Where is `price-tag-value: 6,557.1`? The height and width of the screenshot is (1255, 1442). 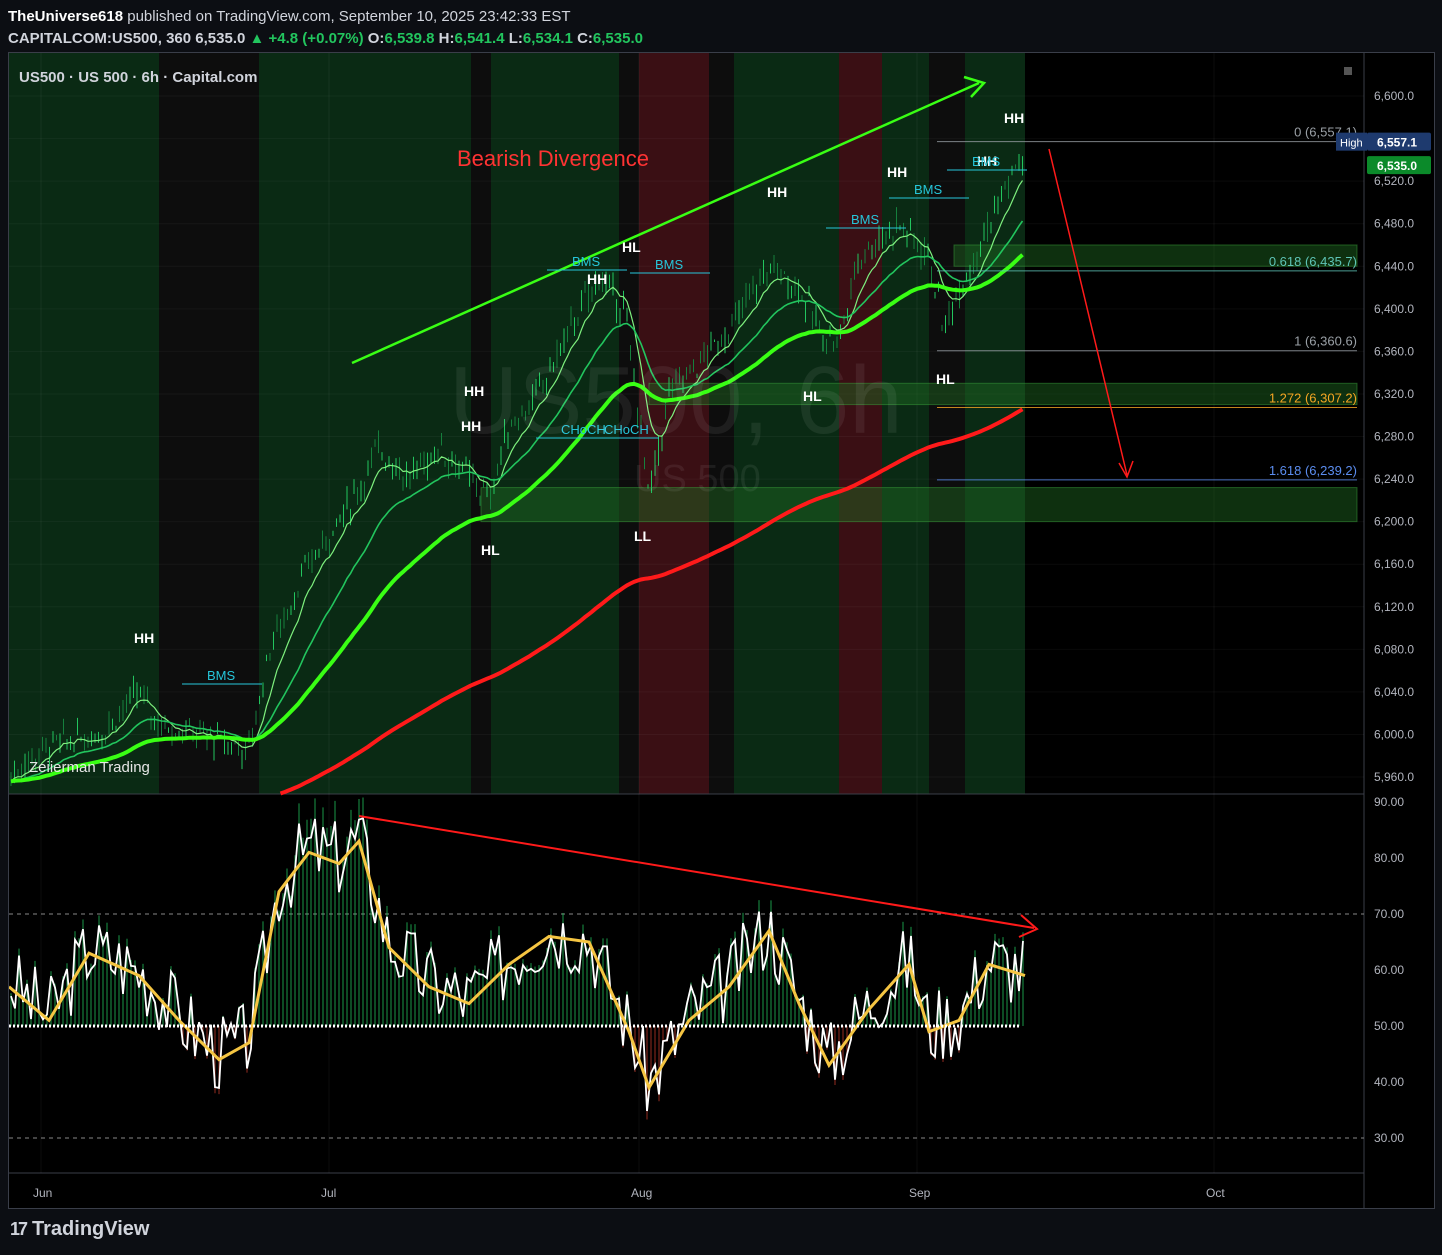
price-tag-value: 6,557.1 is located at coordinates (1397, 143).